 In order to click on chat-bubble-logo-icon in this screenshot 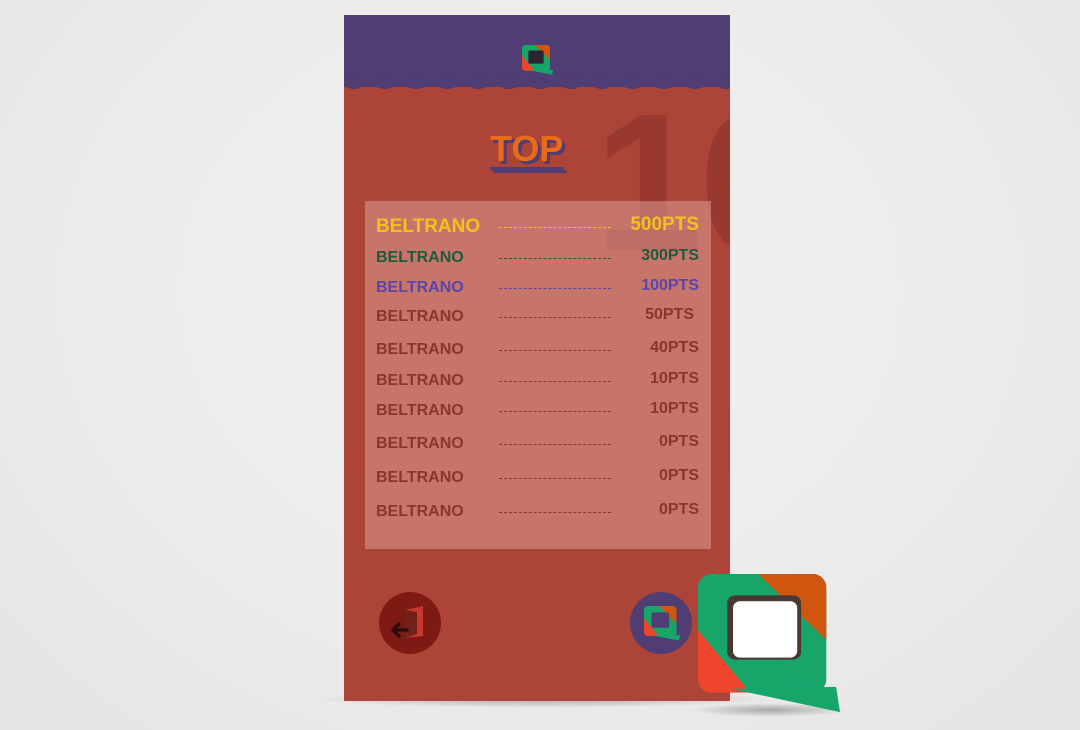, I will do `click(662, 623)`.